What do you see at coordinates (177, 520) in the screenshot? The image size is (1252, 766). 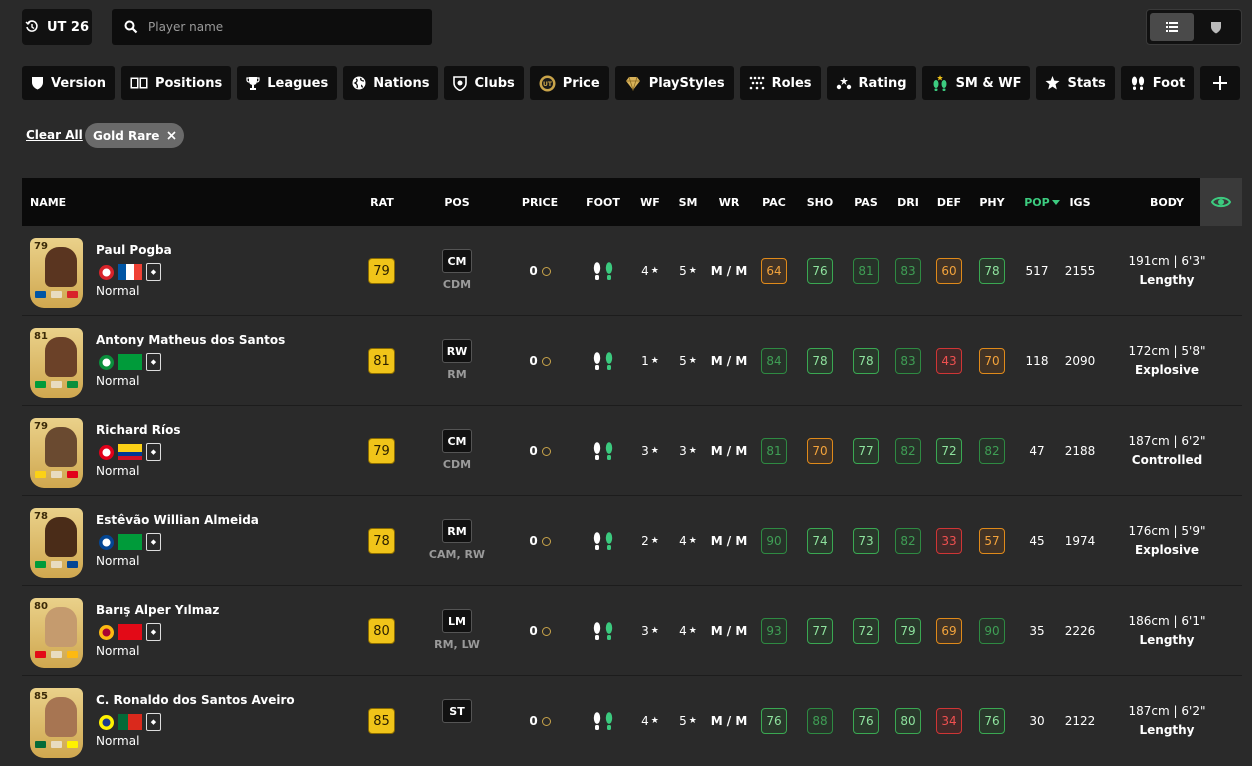 I see `player-name: Estêvão Willian Almeida` at bounding box center [177, 520].